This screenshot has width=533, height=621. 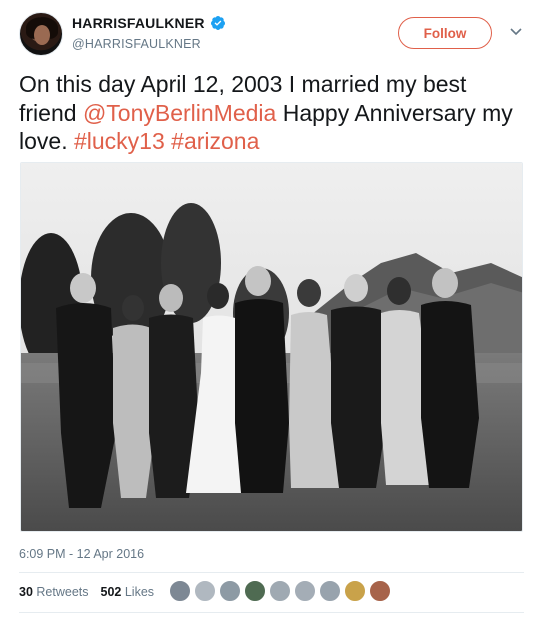 I want to click on author-handle: @HARRISFAULKNER, so click(x=136, y=44).